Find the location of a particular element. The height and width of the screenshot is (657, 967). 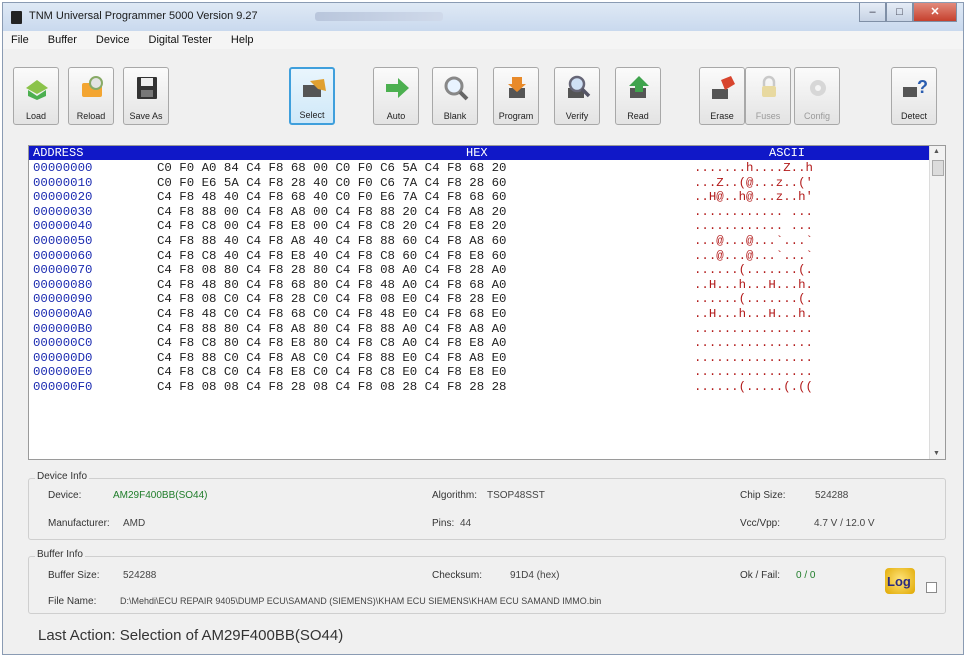

save-as-button: Save As is located at coordinates (146, 96).